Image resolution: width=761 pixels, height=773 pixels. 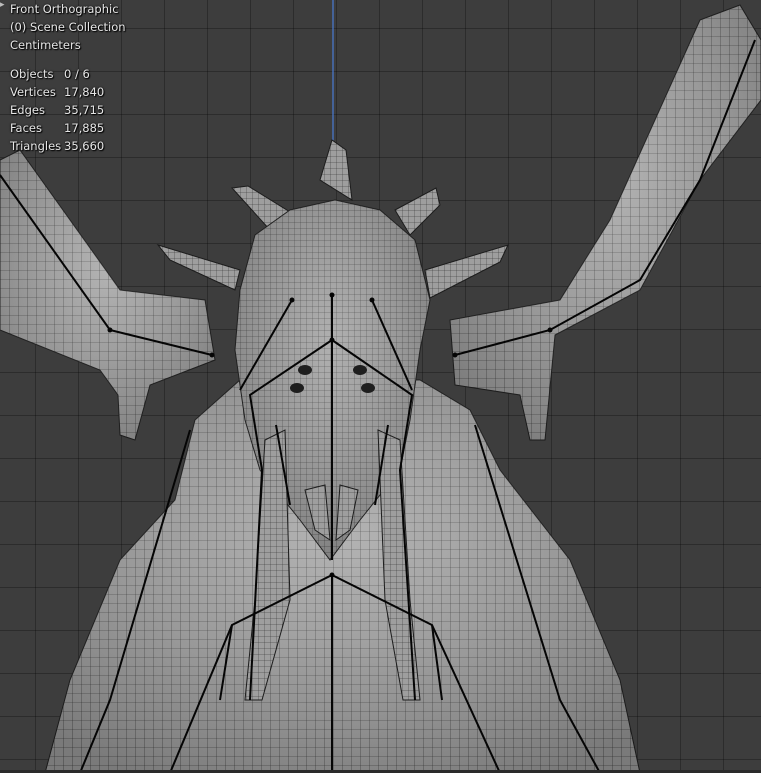 What do you see at coordinates (2, 5) in the screenshot?
I see `chevron-right-icon: ▸` at bounding box center [2, 5].